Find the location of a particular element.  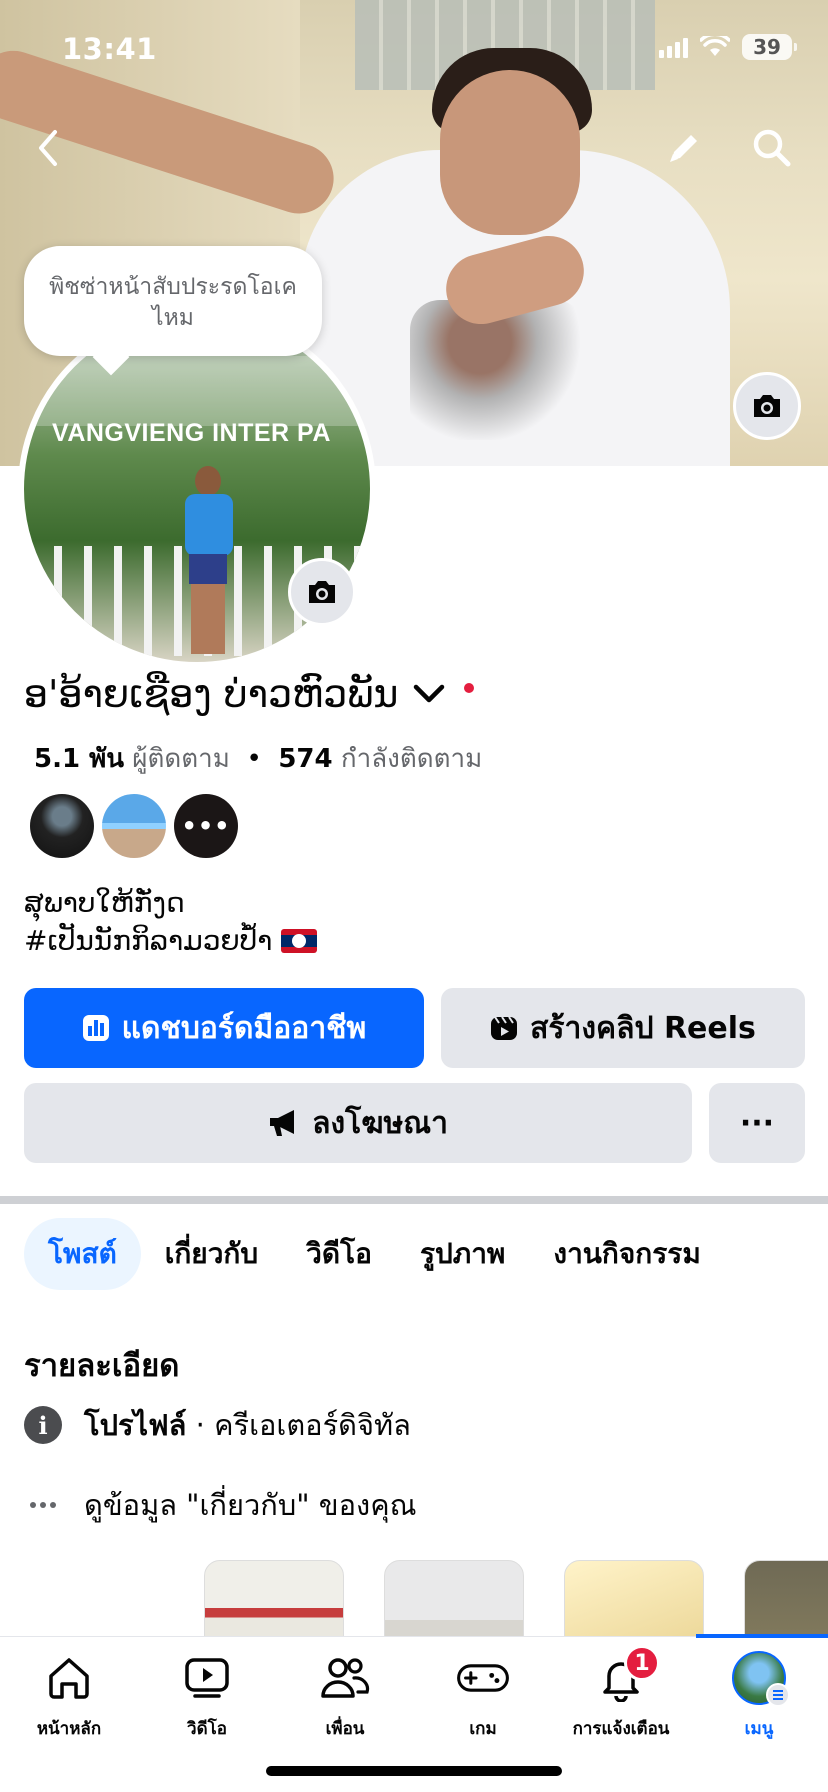

nav-friends-label: เพื่อน is located at coordinates (345, 1729).